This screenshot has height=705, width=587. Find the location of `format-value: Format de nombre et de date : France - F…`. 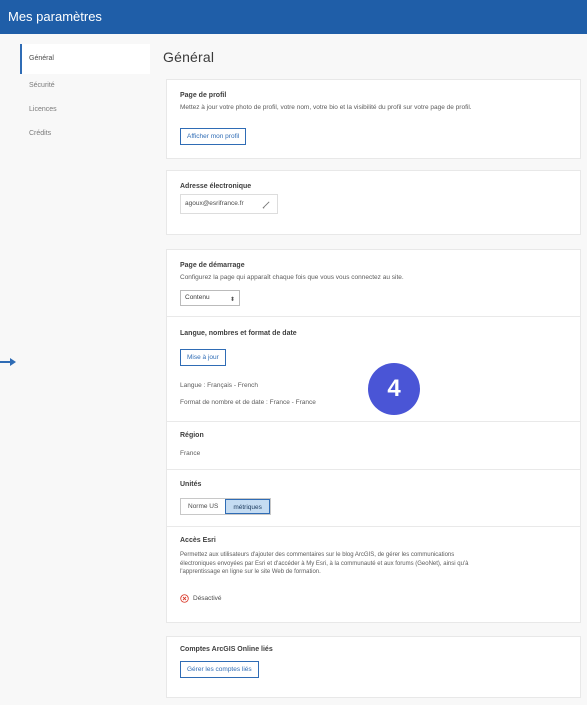

format-value: Format de nombre et de date : France - F… is located at coordinates (248, 402).